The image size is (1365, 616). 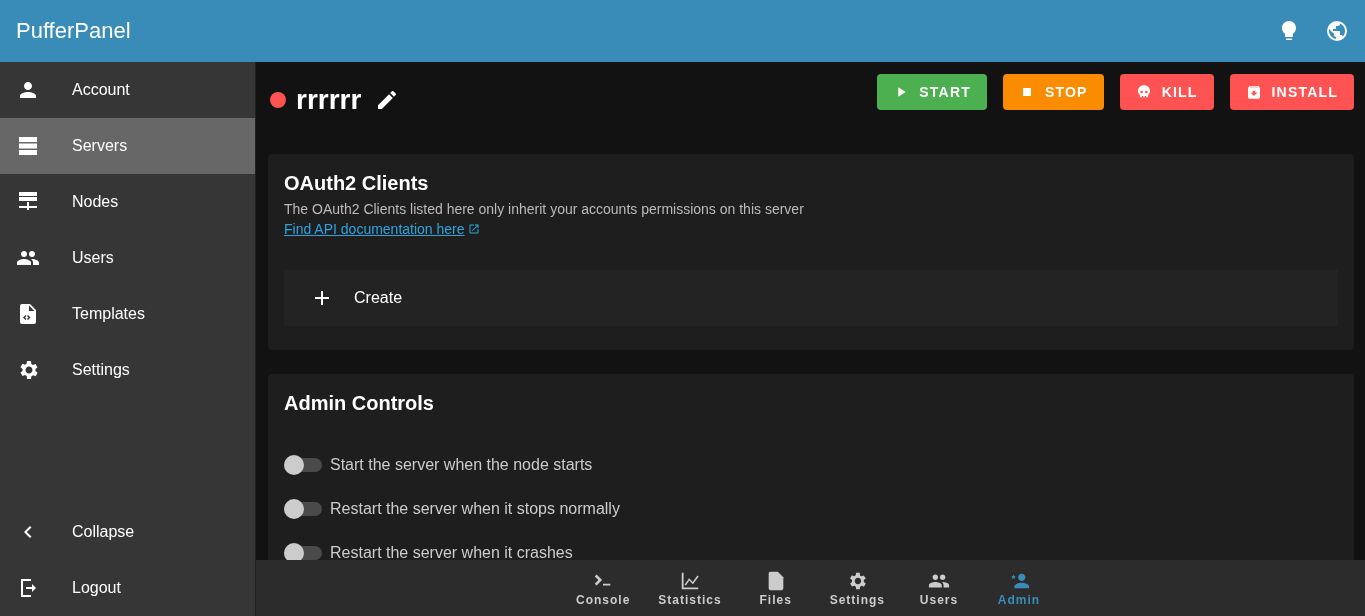 I want to click on app-title: PufferPanel, so click(x=74, y=31).